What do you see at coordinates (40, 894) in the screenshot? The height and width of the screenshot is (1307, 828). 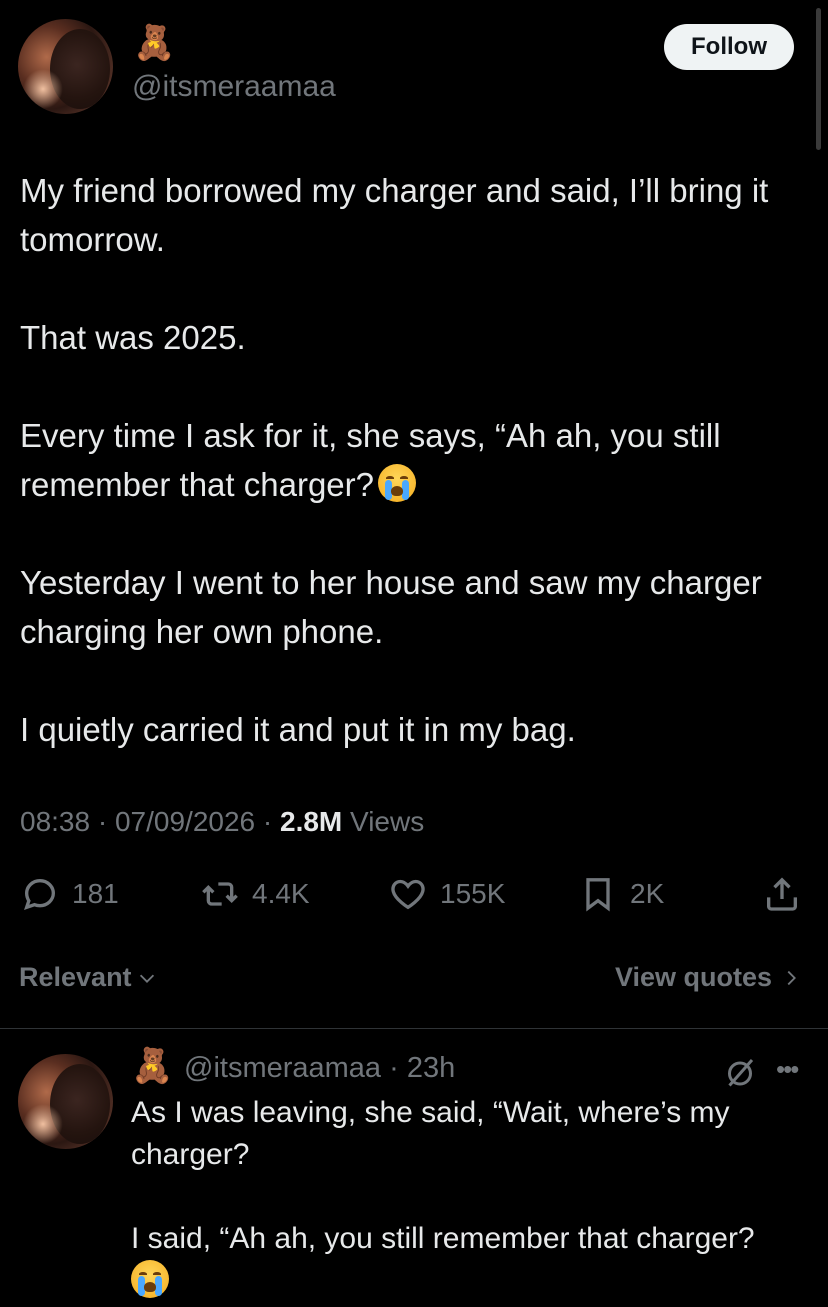 I see `reply-icon` at bounding box center [40, 894].